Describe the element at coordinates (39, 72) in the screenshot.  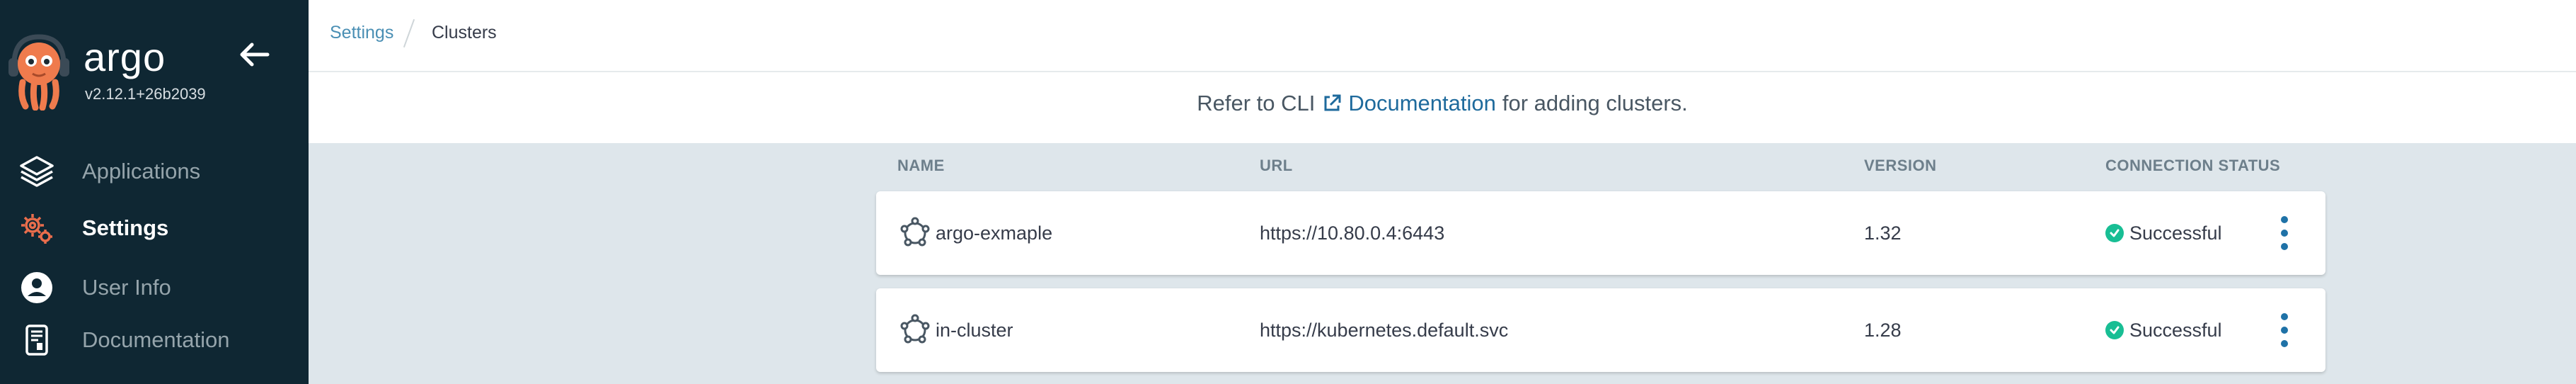
I see `argo-logo-icon` at that location.